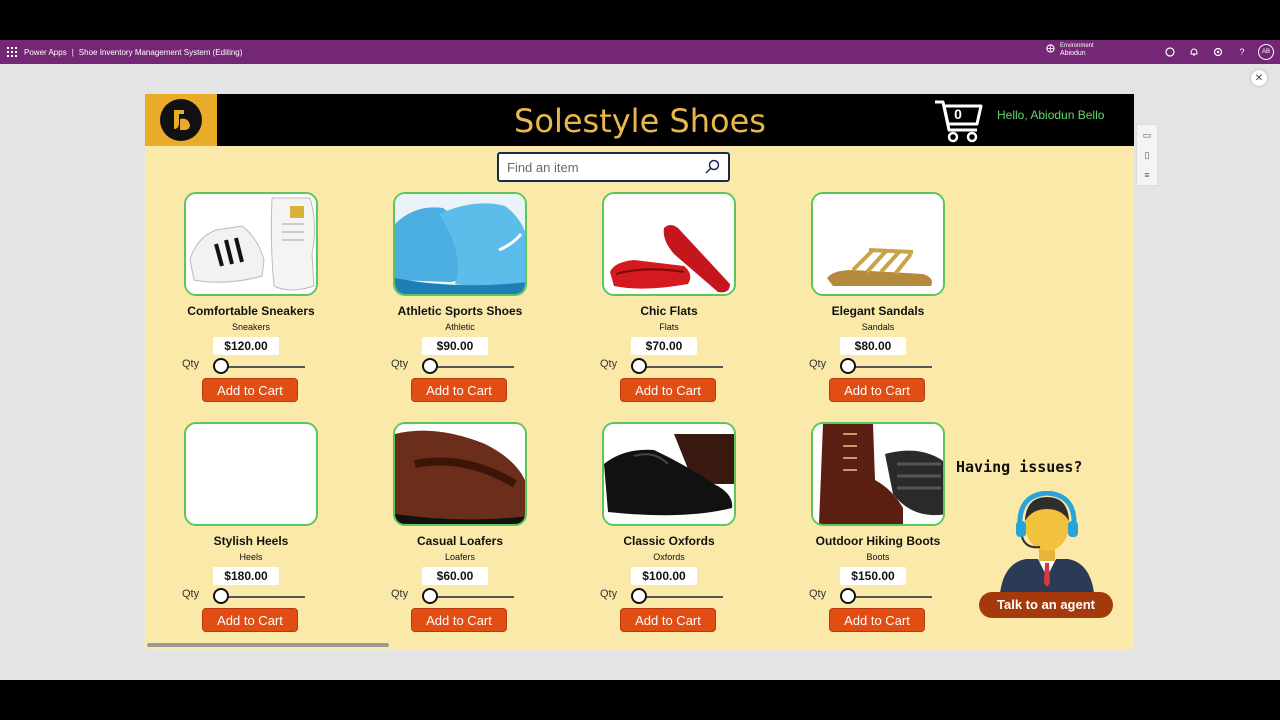  I want to click on product-price: $120.00, so click(246, 346).